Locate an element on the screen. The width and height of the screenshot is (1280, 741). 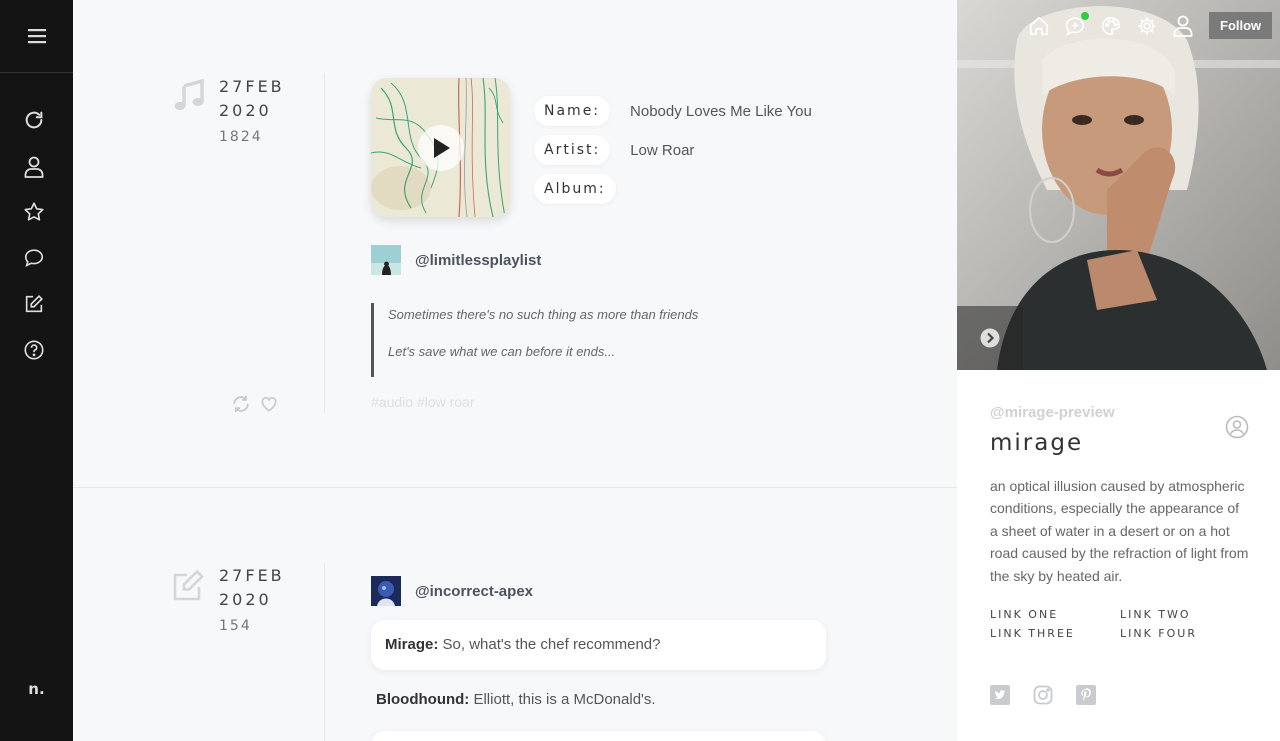
heart-icon is located at coordinates (269, 404).